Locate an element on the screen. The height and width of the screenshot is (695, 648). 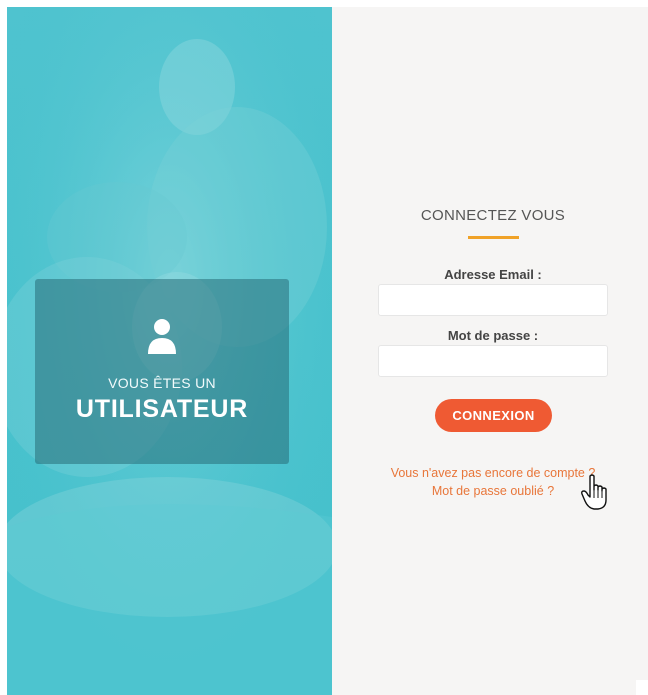
user-icon is located at coordinates (162, 336).